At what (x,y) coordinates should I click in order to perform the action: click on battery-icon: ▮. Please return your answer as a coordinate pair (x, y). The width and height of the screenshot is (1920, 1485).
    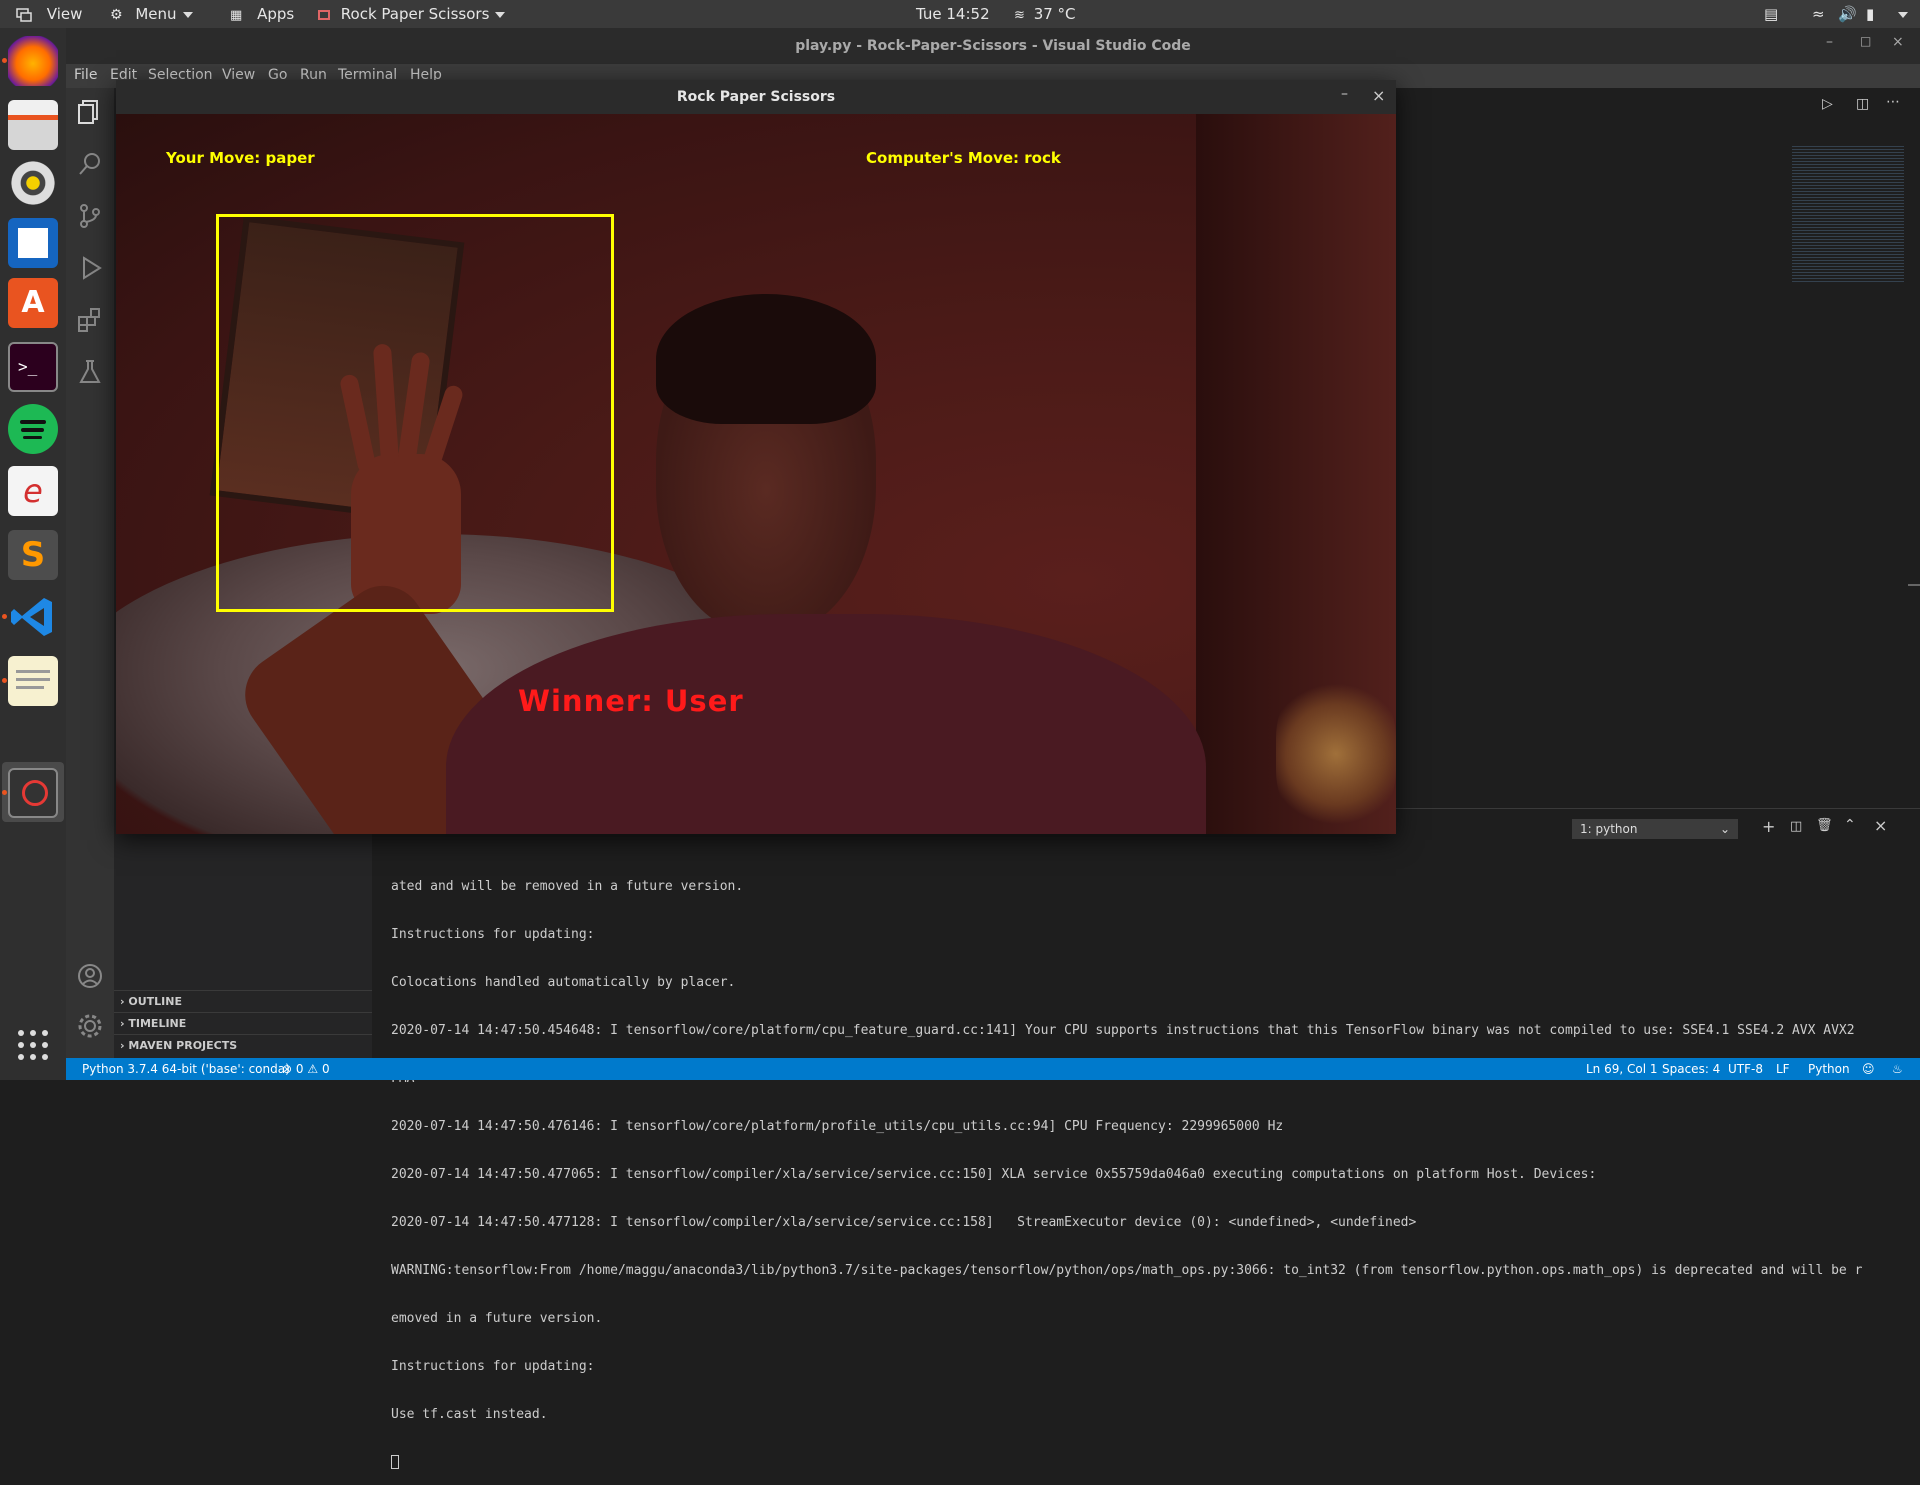
    Looking at the image, I should click on (1870, 14).